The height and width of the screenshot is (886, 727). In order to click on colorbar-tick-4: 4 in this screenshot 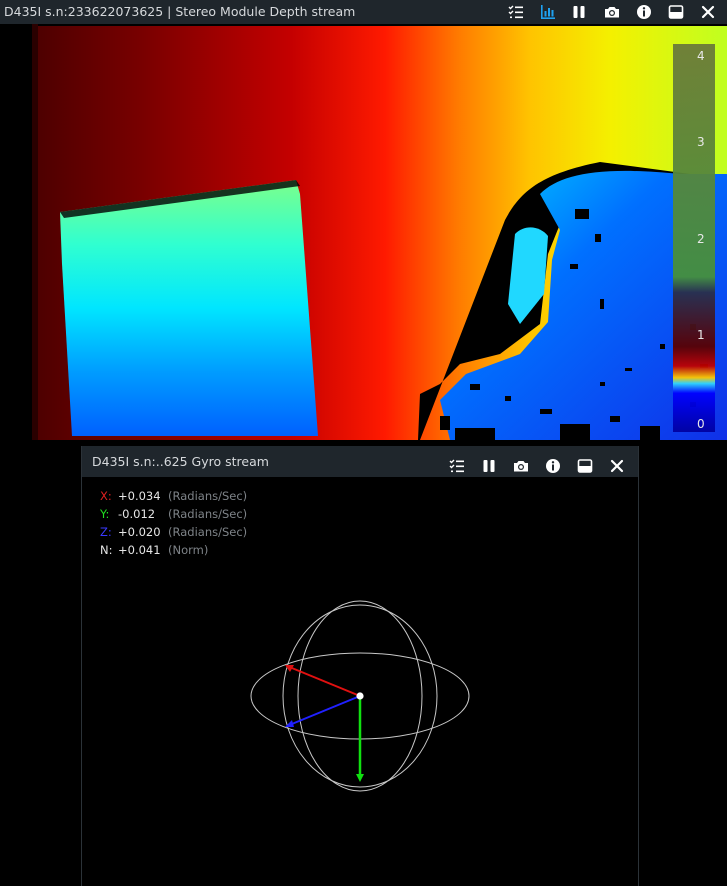, I will do `click(701, 56)`.